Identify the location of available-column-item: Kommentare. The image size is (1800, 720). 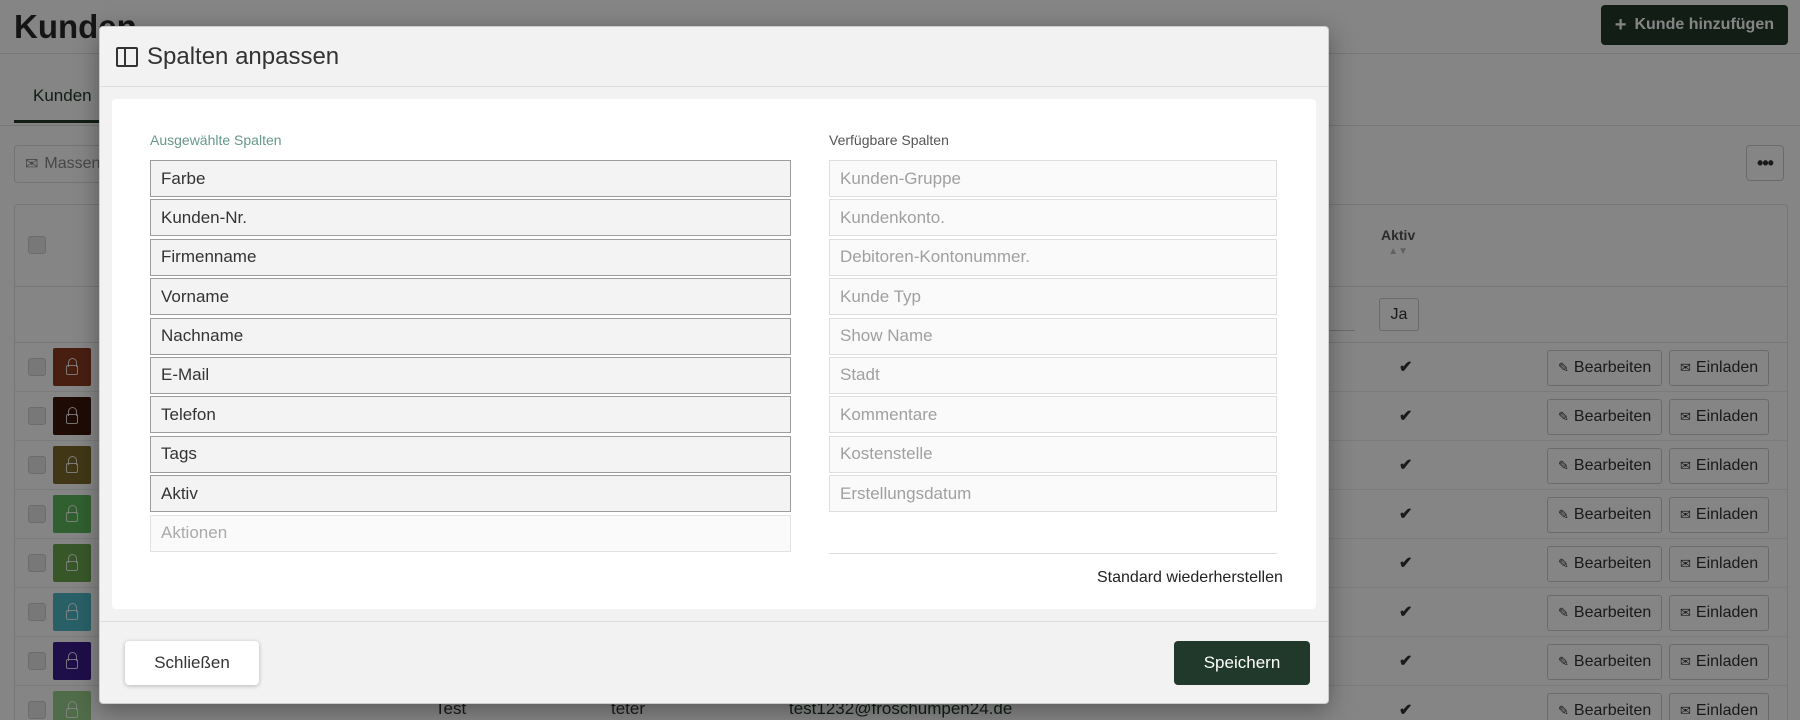
(1053, 415).